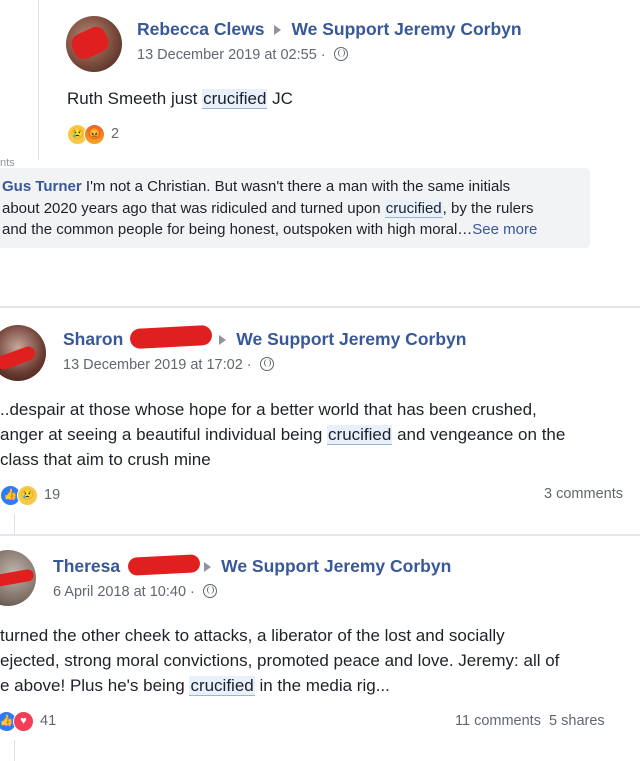  Describe the element at coordinates (105, 459) in the screenshot. I see `post-text-line: class that aim to crush mine` at that location.